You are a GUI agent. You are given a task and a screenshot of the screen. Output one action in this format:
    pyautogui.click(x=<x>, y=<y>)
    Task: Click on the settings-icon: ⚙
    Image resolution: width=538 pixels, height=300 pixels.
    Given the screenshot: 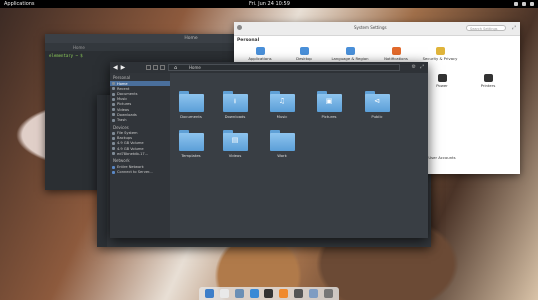 What is the action you would take?
    pyautogui.click(x=414, y=67)
    